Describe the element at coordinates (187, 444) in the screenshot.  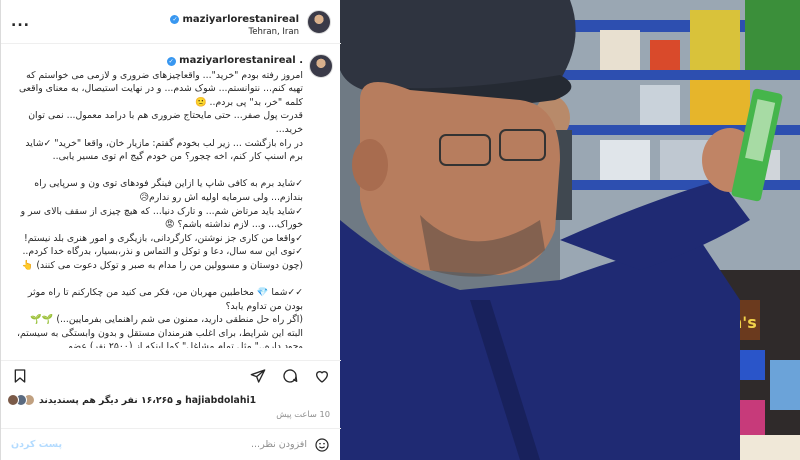
I see `comment-input` at that location.